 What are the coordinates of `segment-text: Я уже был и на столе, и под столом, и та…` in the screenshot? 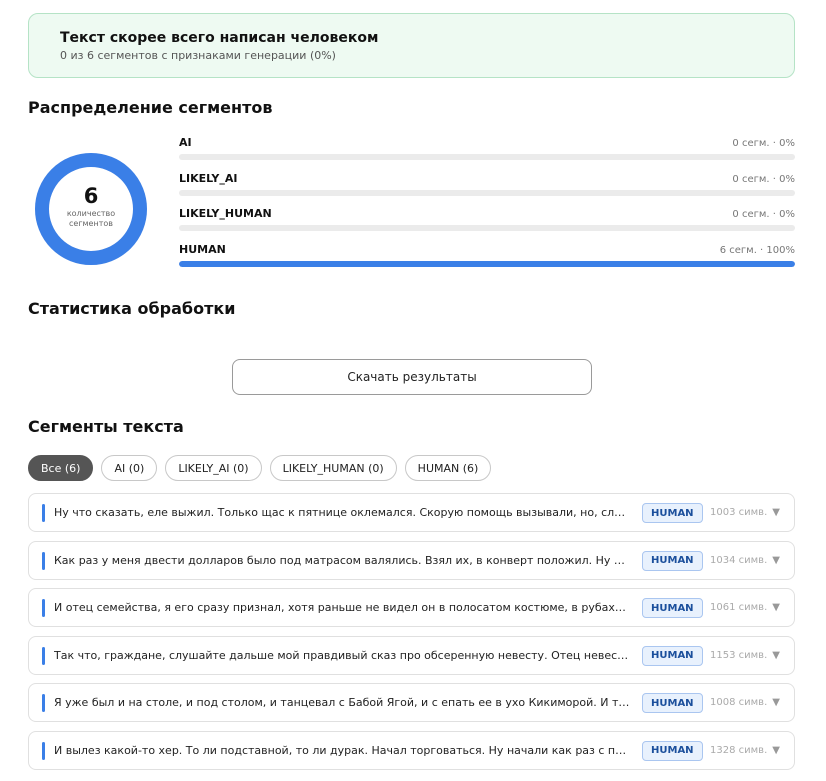 It's located at (342, 702).